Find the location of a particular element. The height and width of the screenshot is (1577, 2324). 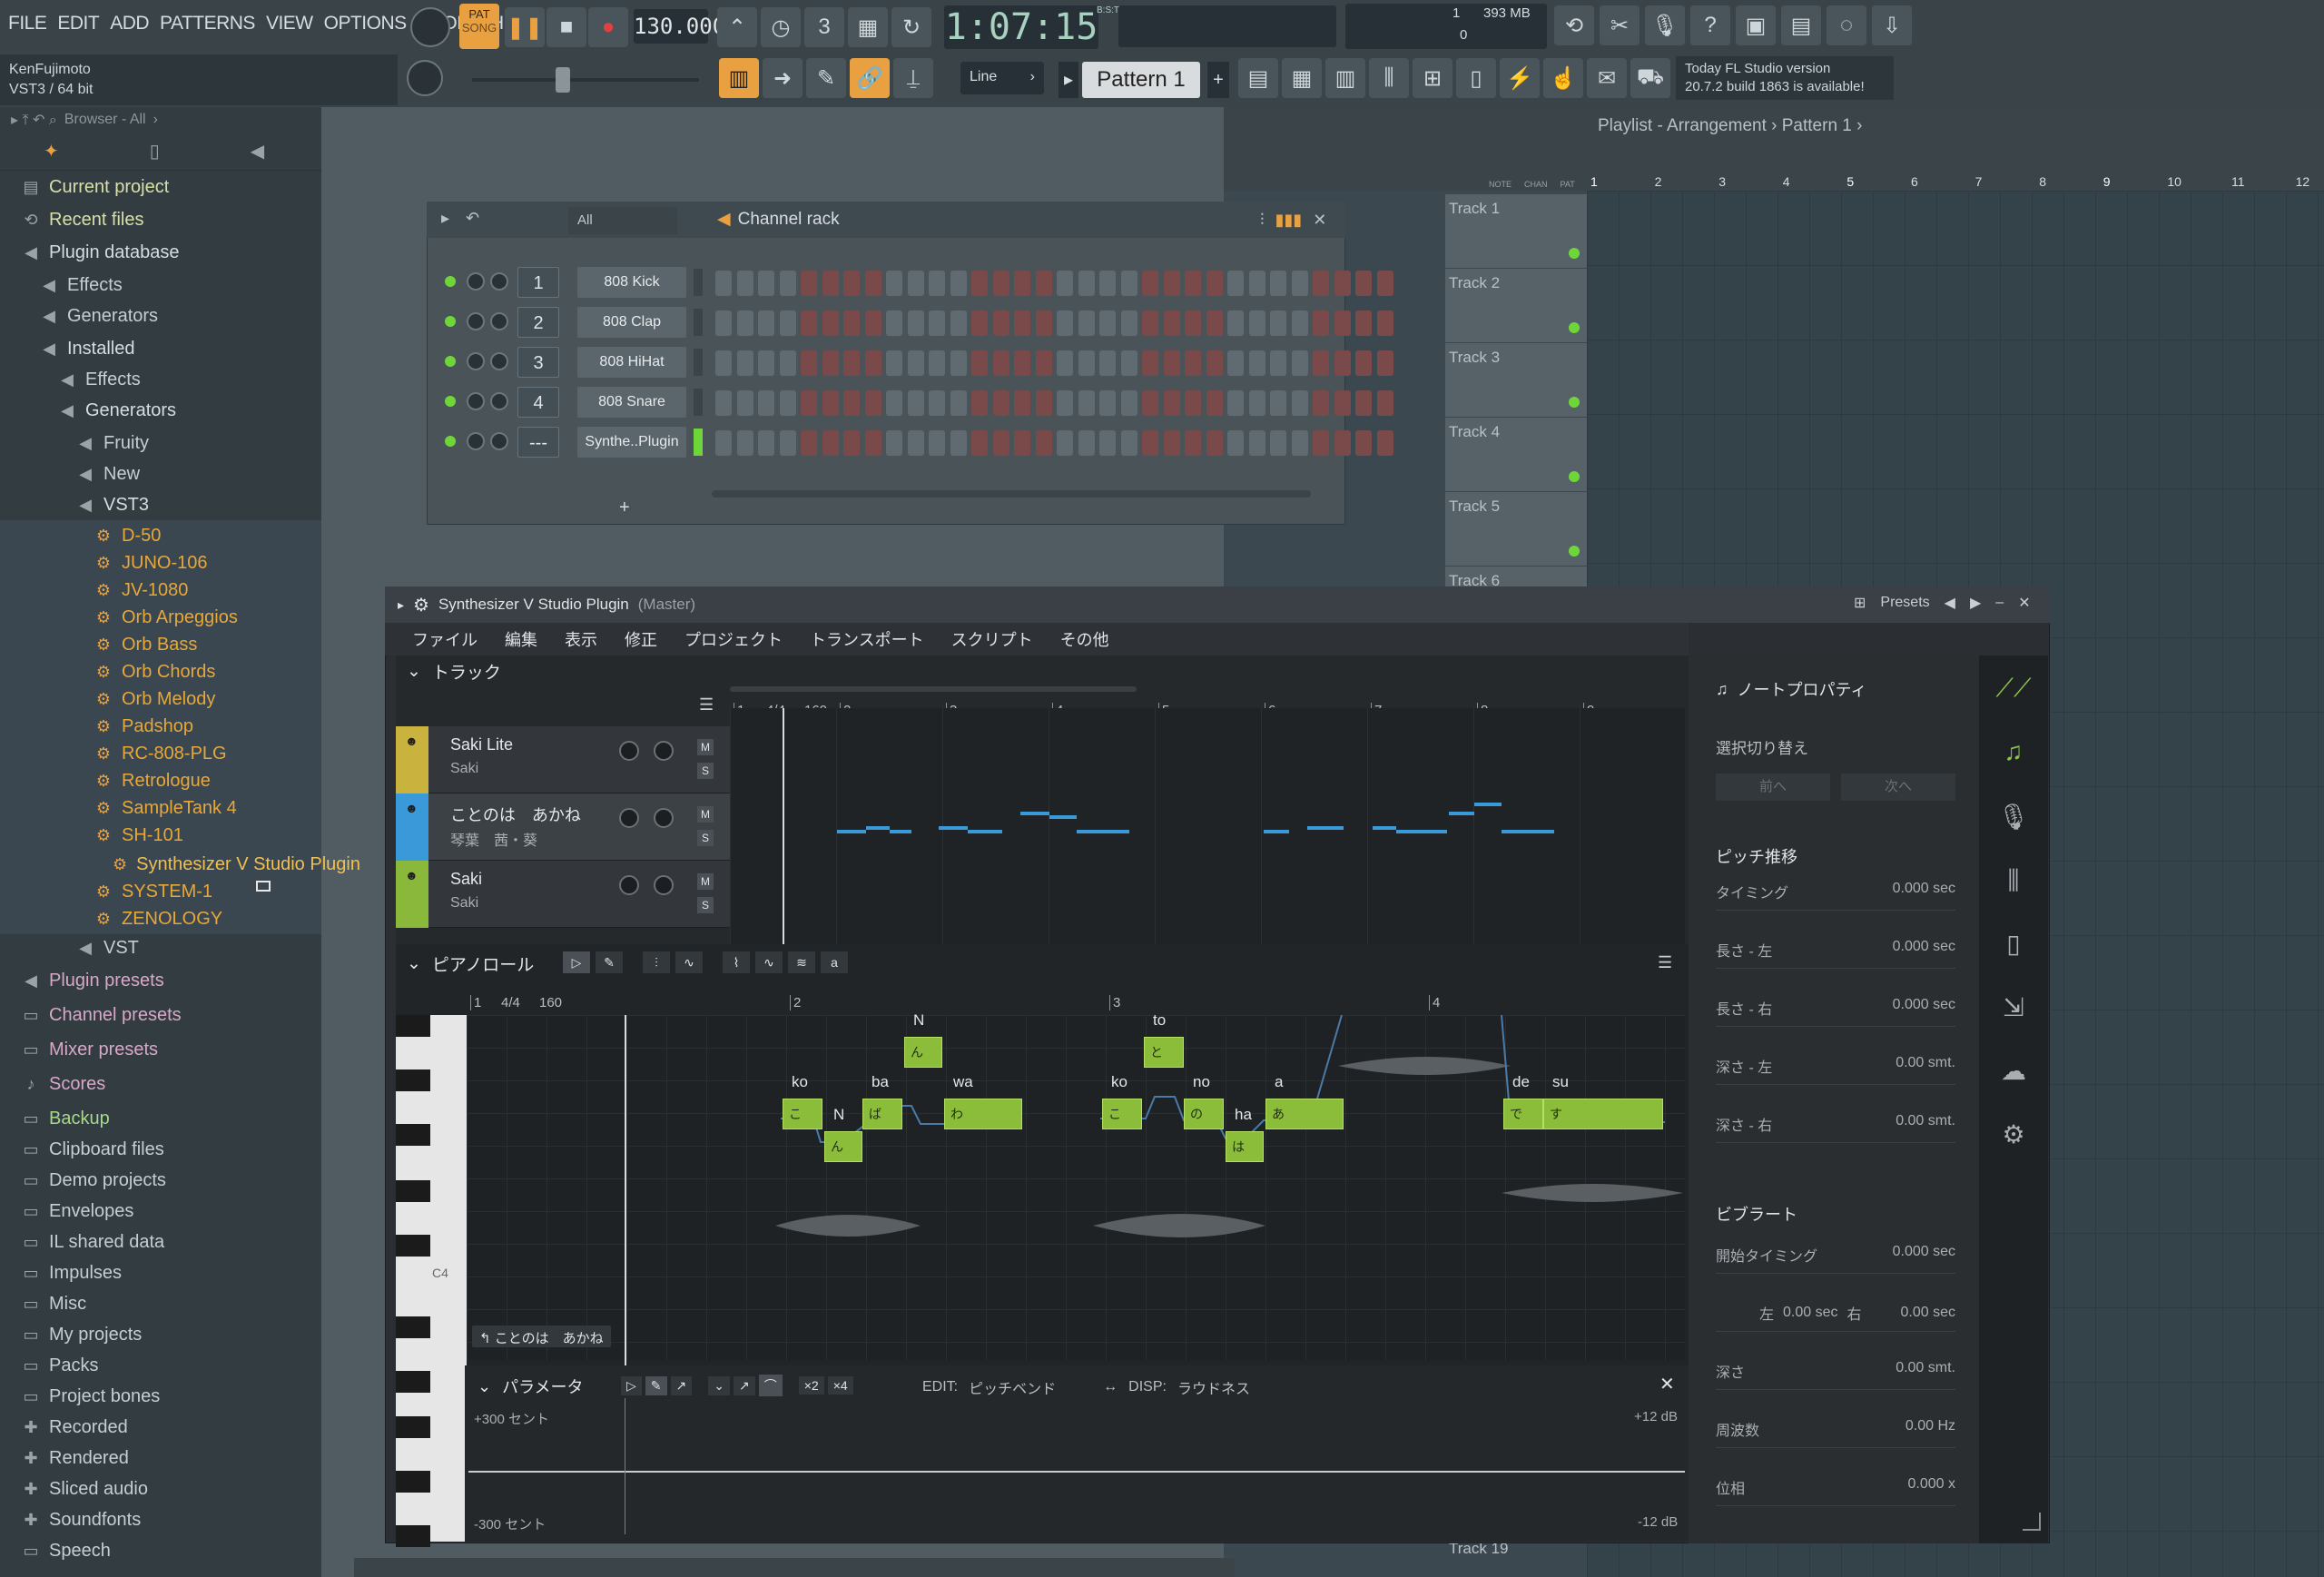

browser-item: ◀ VST3 is located at coordinates (160, 505).